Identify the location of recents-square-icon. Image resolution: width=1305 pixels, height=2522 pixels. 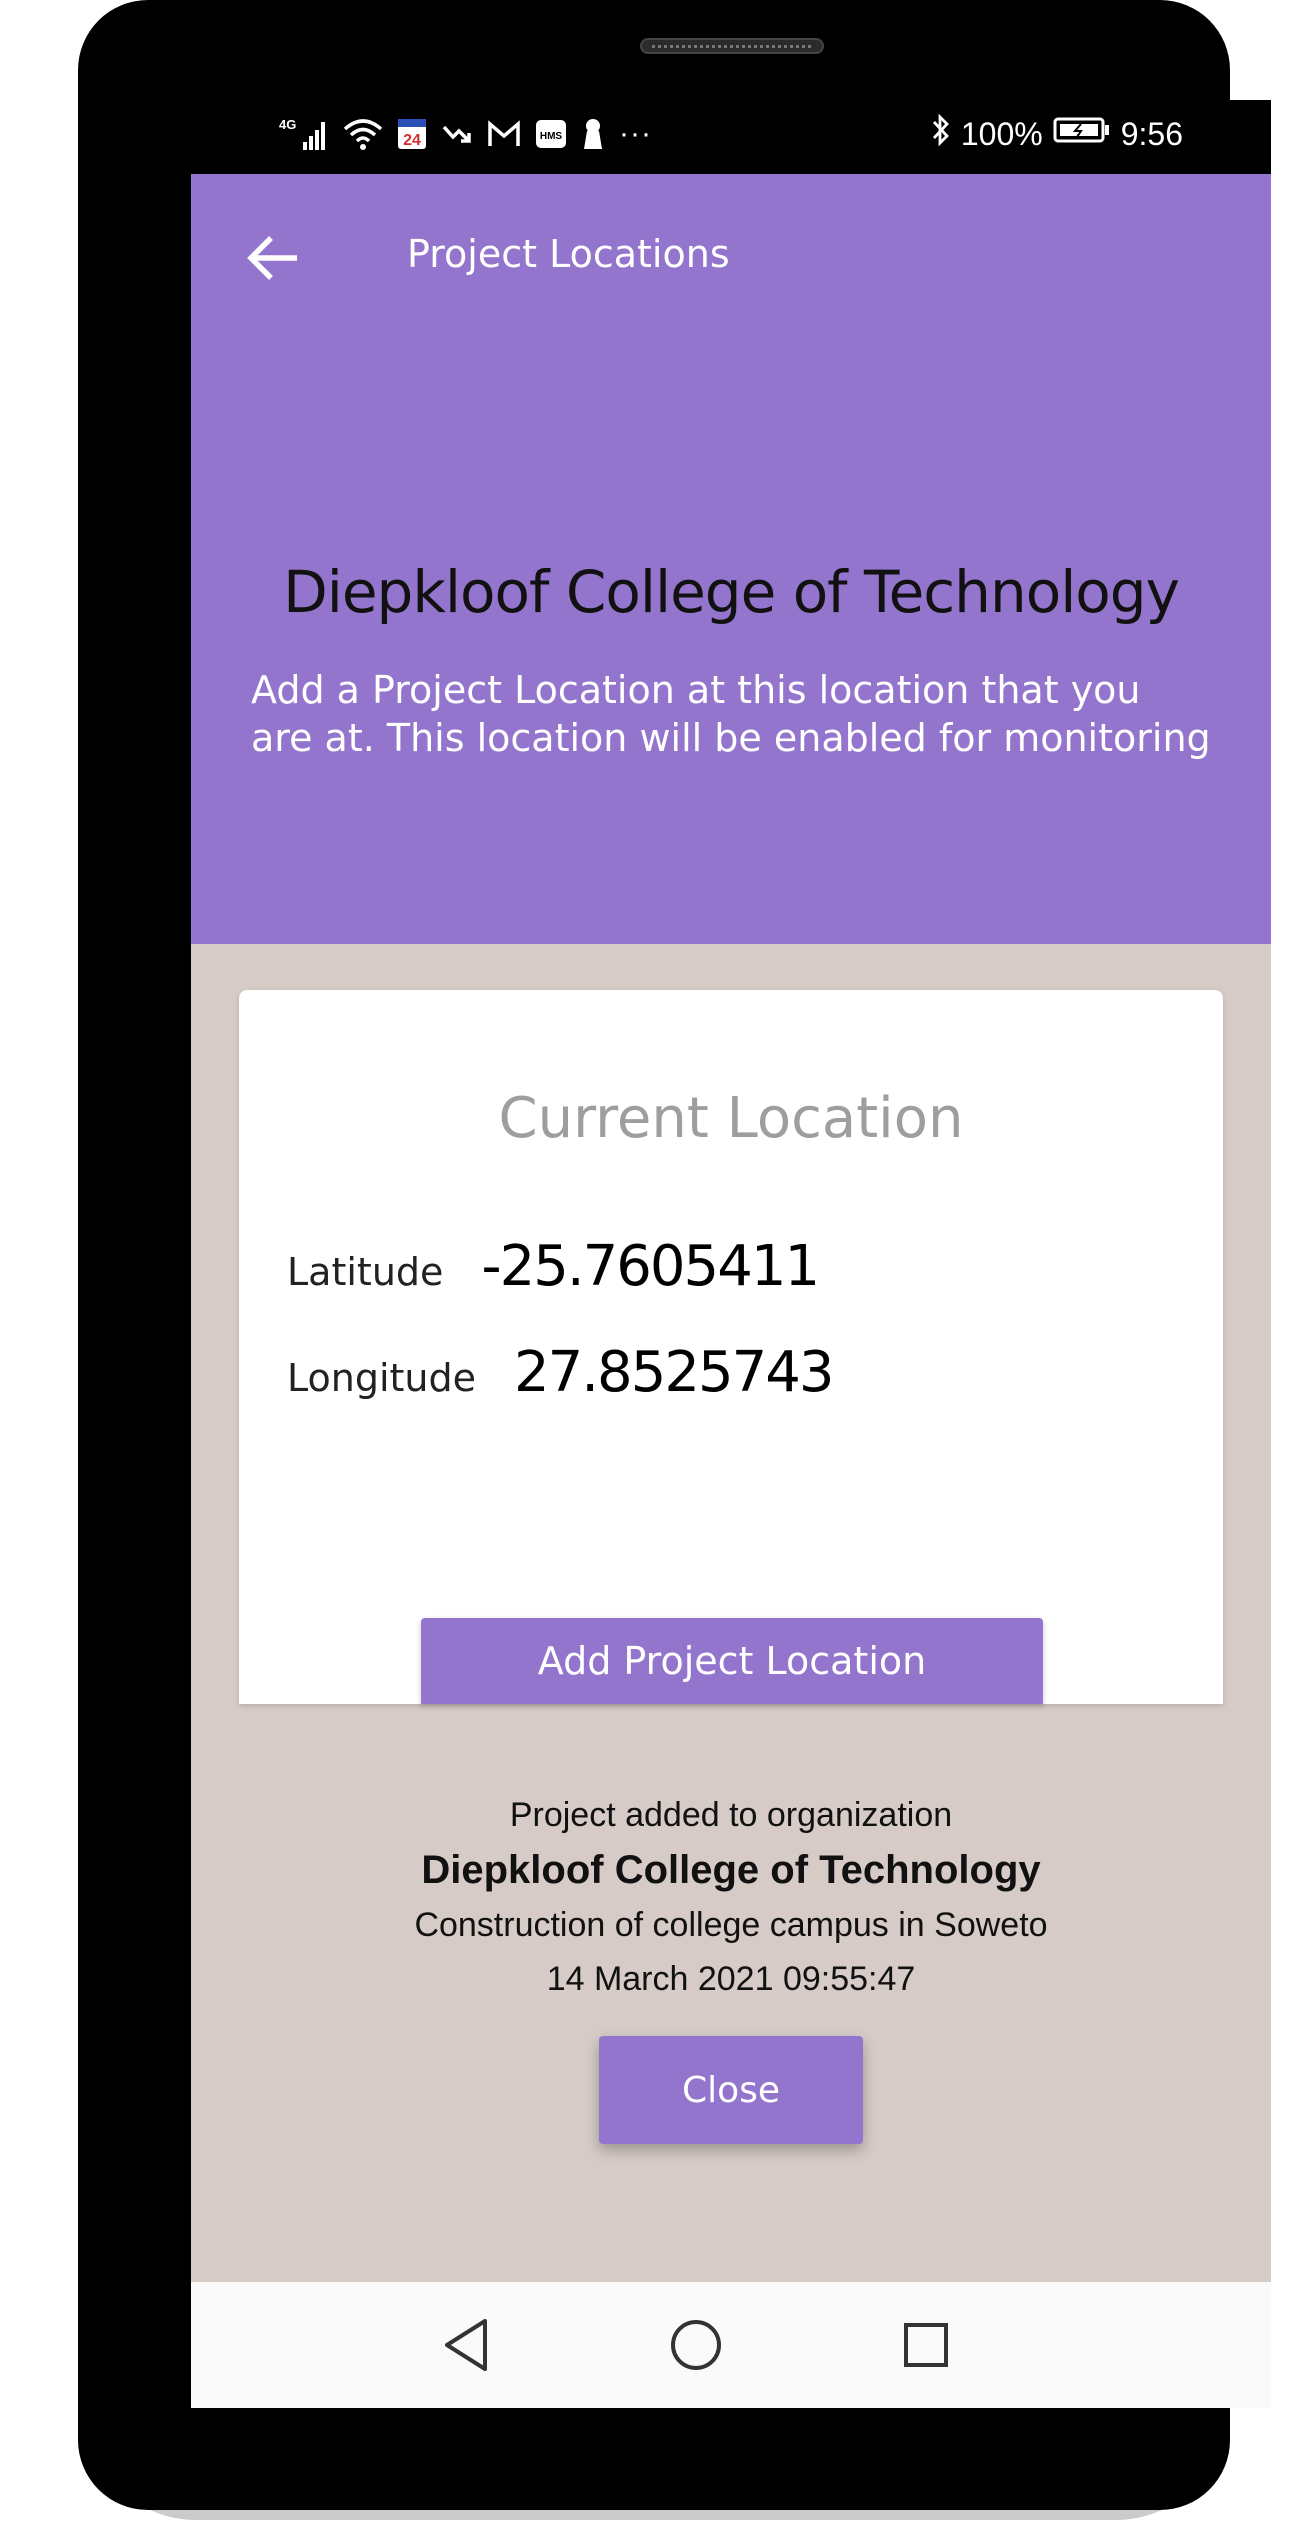
(926, 2345).